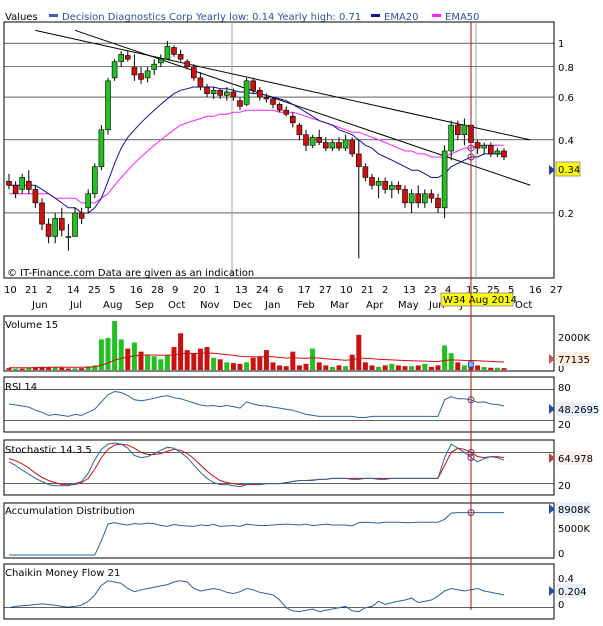 This screenshot has width=603, height=626. I want to click on x-tick-month: Apr, so click(375, 305).